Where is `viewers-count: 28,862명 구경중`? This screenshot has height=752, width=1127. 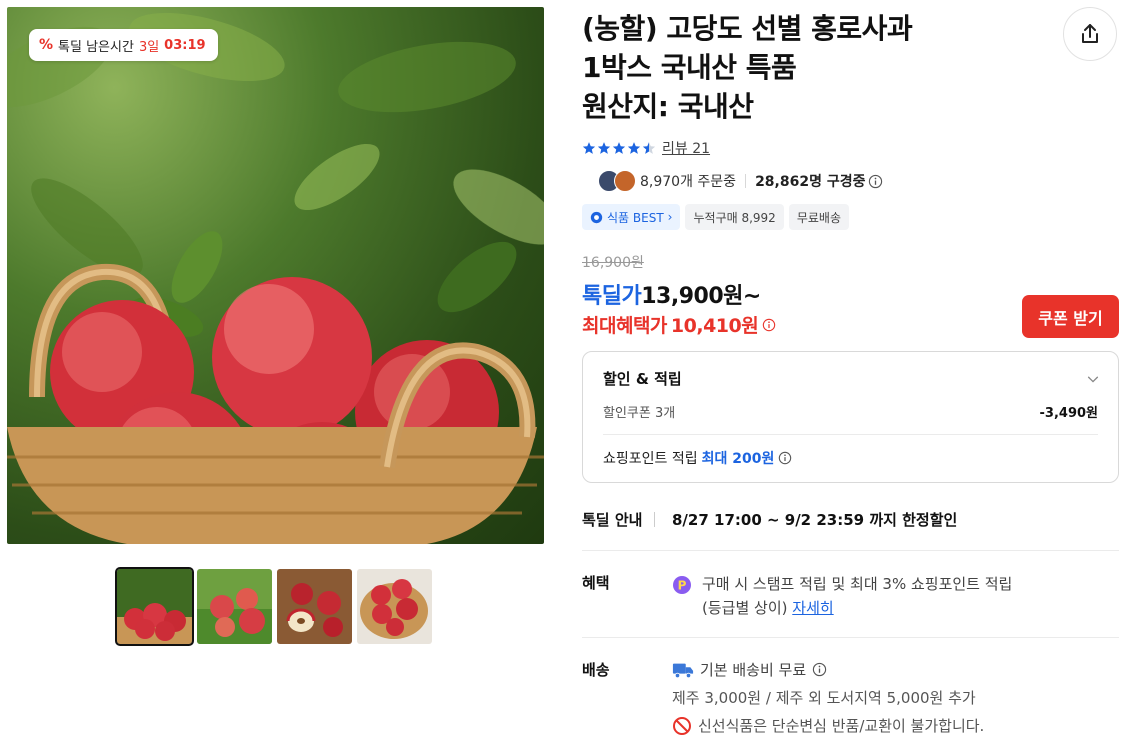 viewers-count: 28,862명 구경중 is located at coordinates (810, 182).